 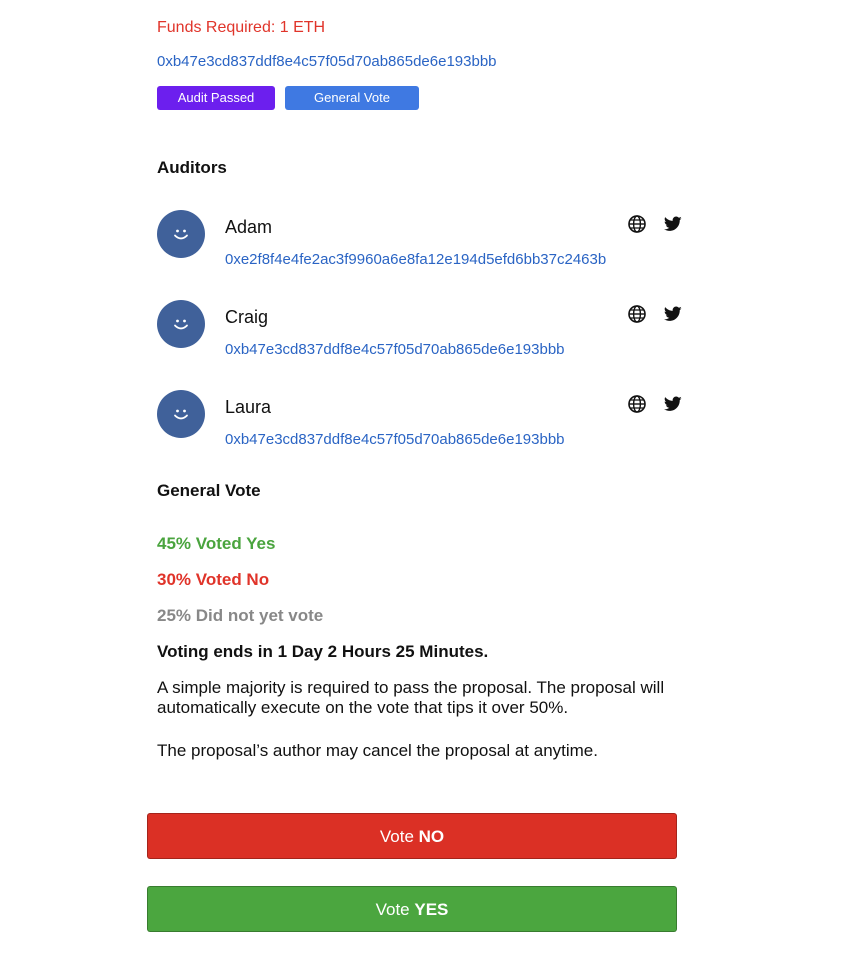 I want to click on audit-passed-badge: Audit Passed, so click(x=216, y=98).